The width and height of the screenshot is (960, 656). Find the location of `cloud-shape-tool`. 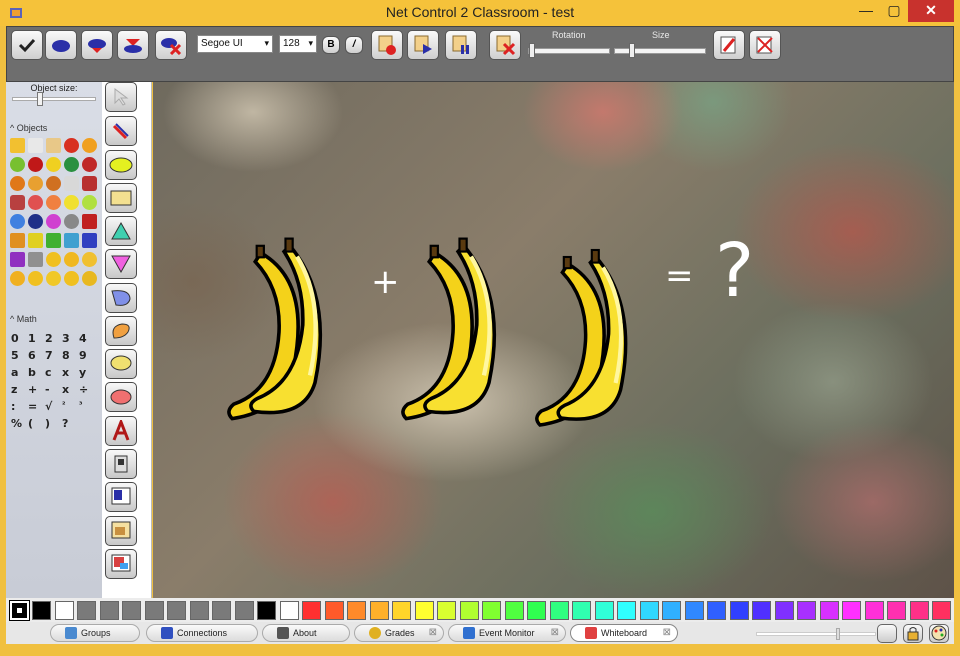

cloud-shape-tool is located at coordinates (121, 397).